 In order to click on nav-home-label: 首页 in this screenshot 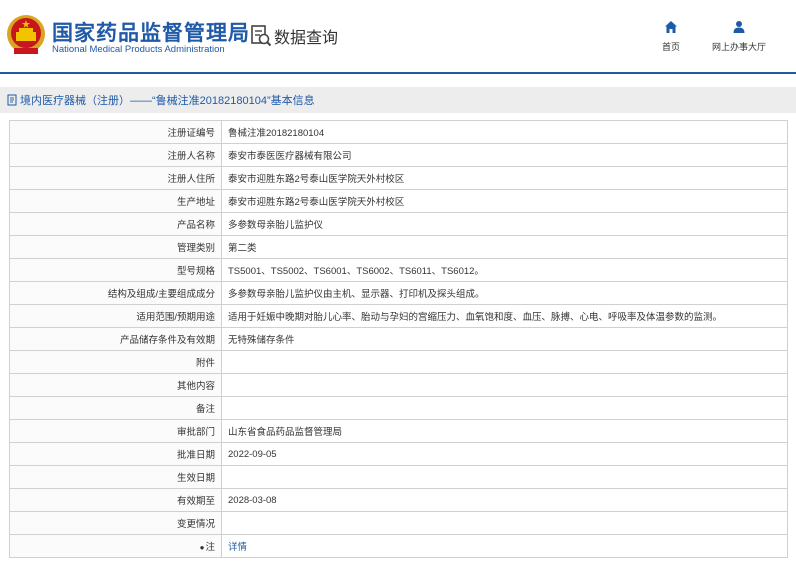, I will do `click(671, 47)`.